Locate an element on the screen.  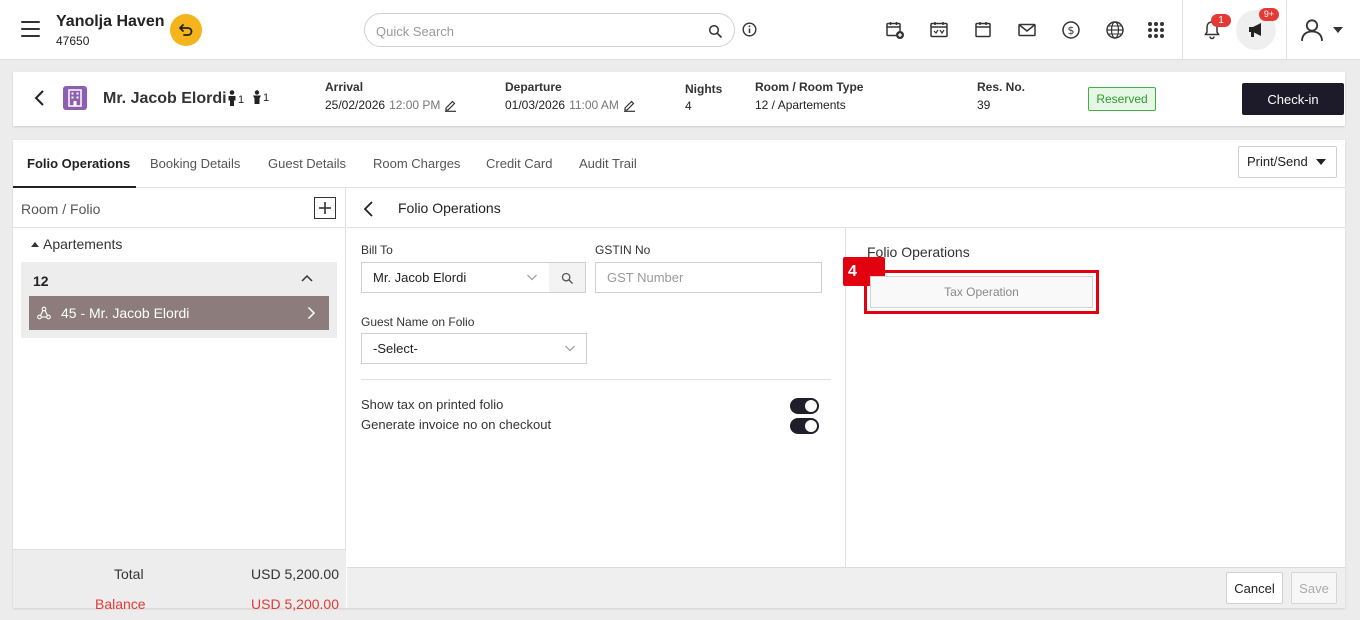
print-send-button: Print/Send is located at coordinates (1287, 162).